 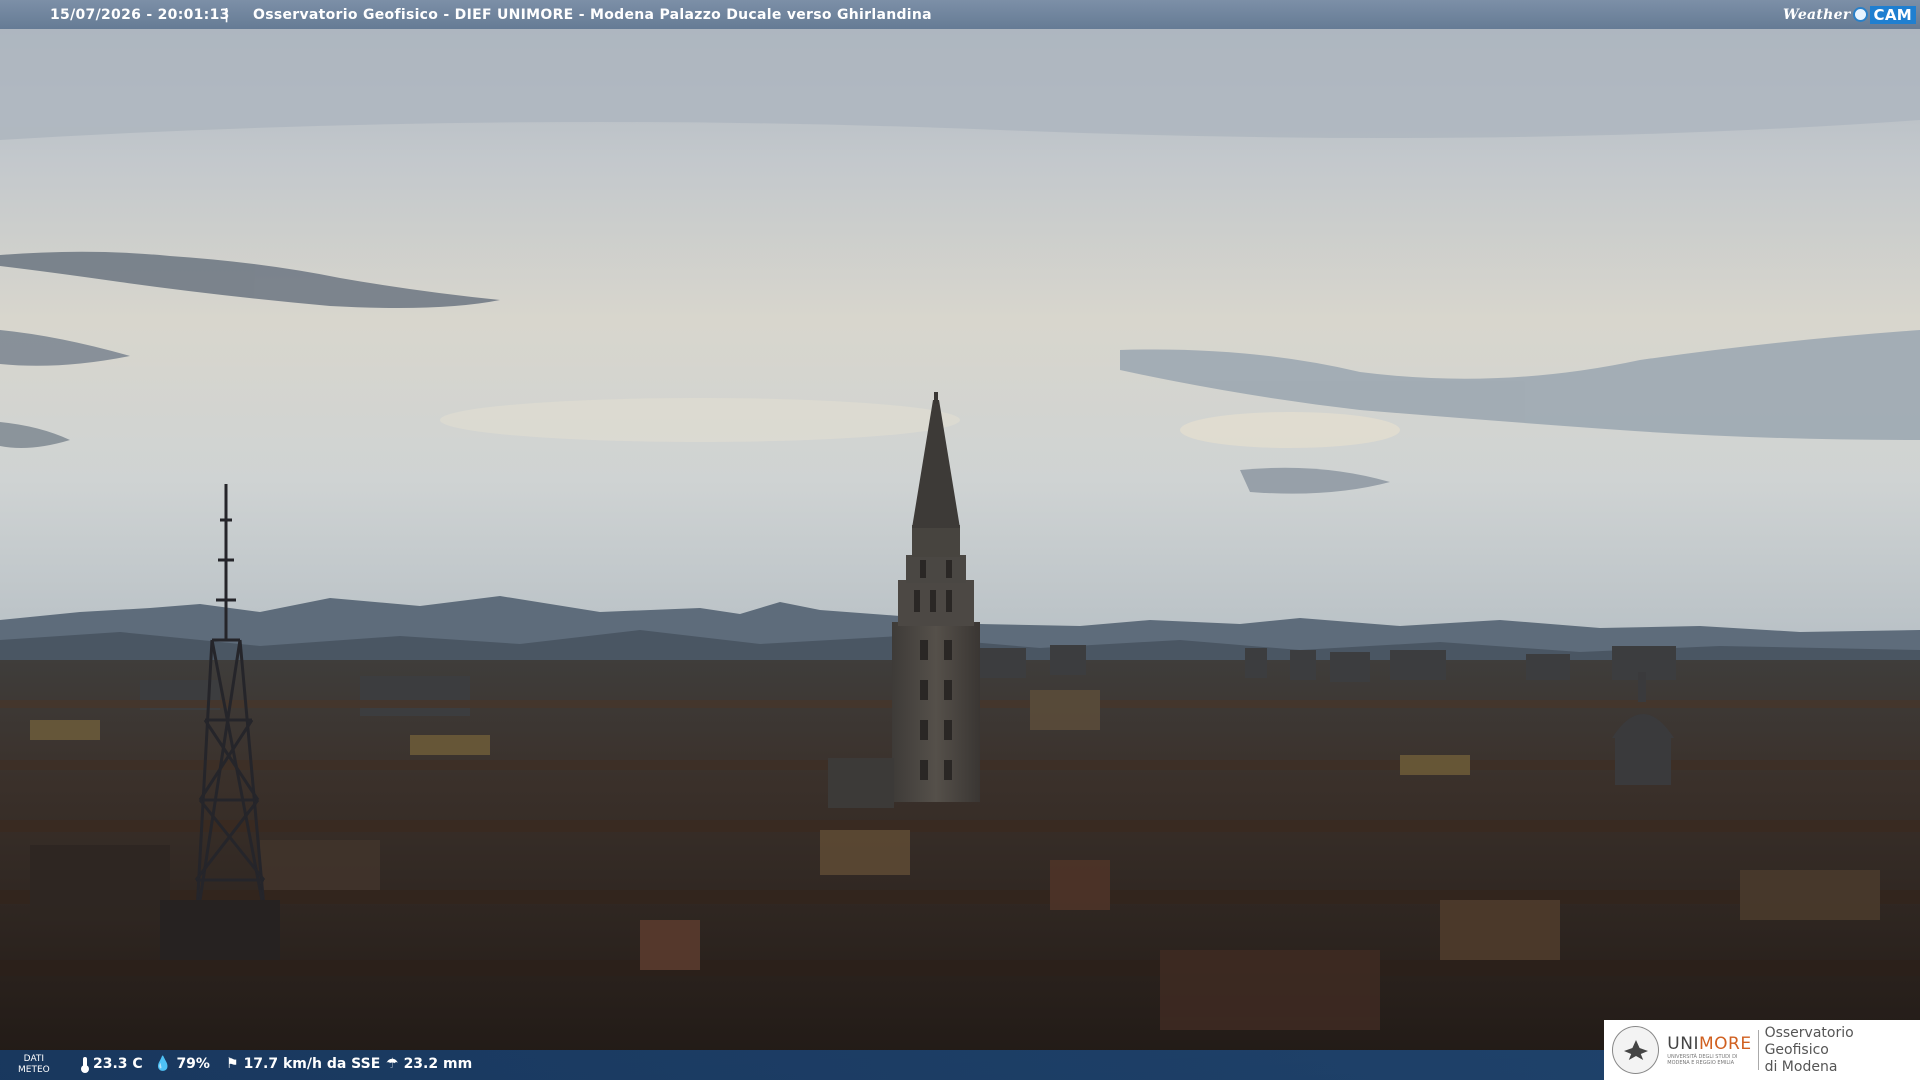 I want to click on logo-dot-icon, so click(x=1860, y=14).